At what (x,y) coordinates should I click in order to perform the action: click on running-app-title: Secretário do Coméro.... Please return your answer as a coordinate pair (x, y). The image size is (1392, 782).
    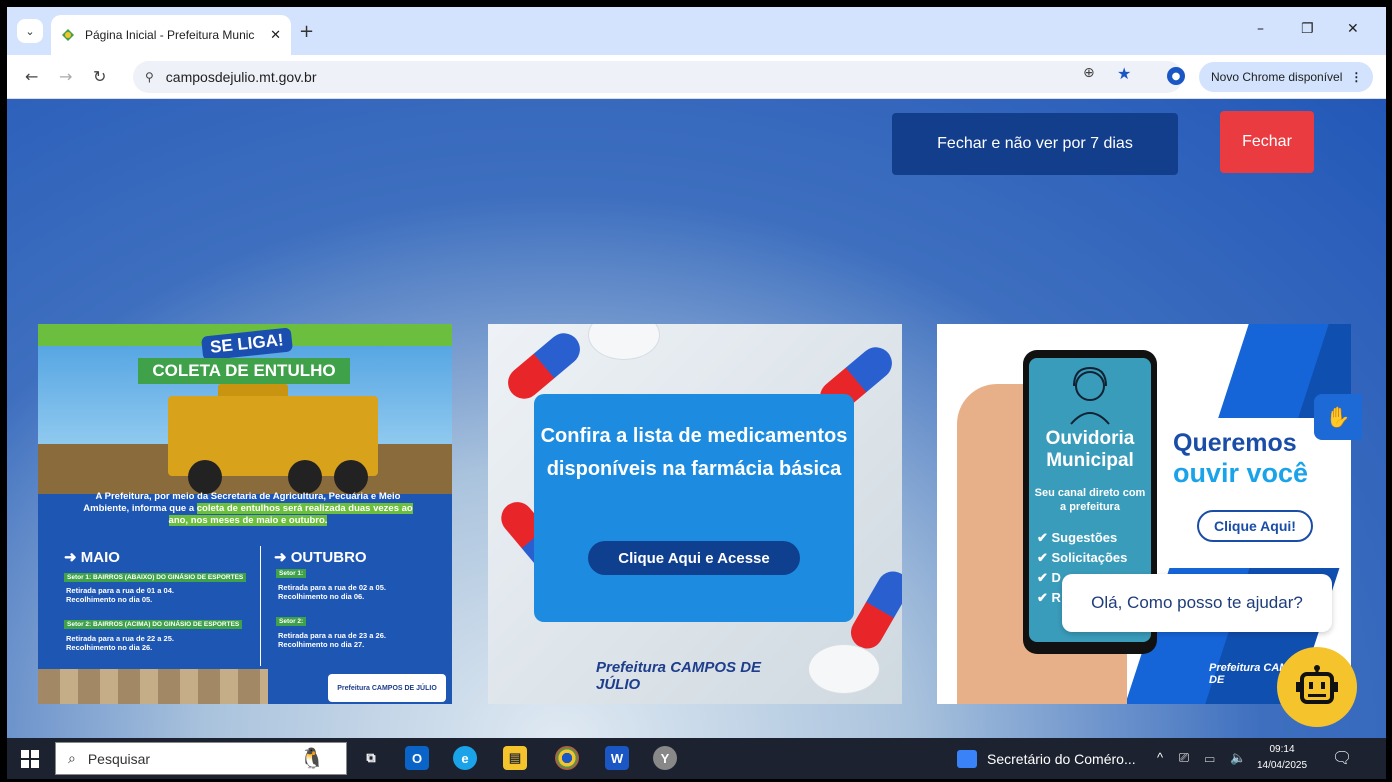
    Looking at the image, I should click on (1061, 759).